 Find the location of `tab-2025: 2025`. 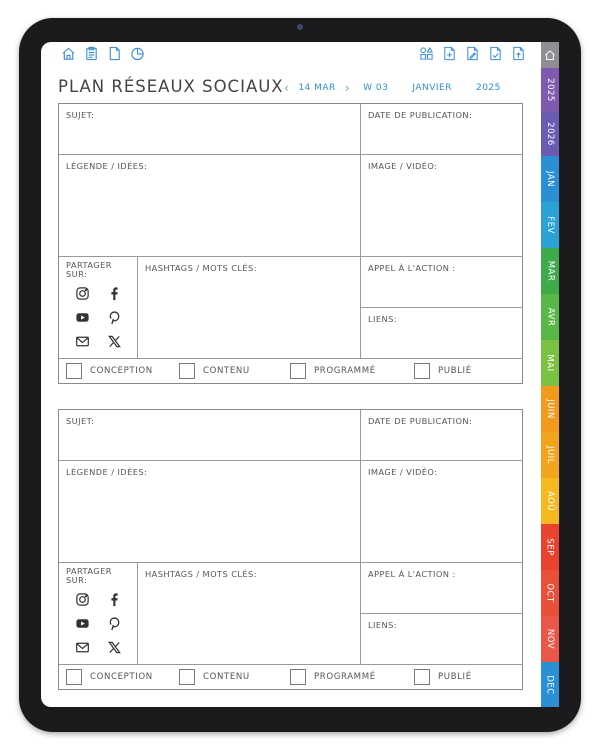

tab-2025: 2025 is located at coordinates (550, 90).